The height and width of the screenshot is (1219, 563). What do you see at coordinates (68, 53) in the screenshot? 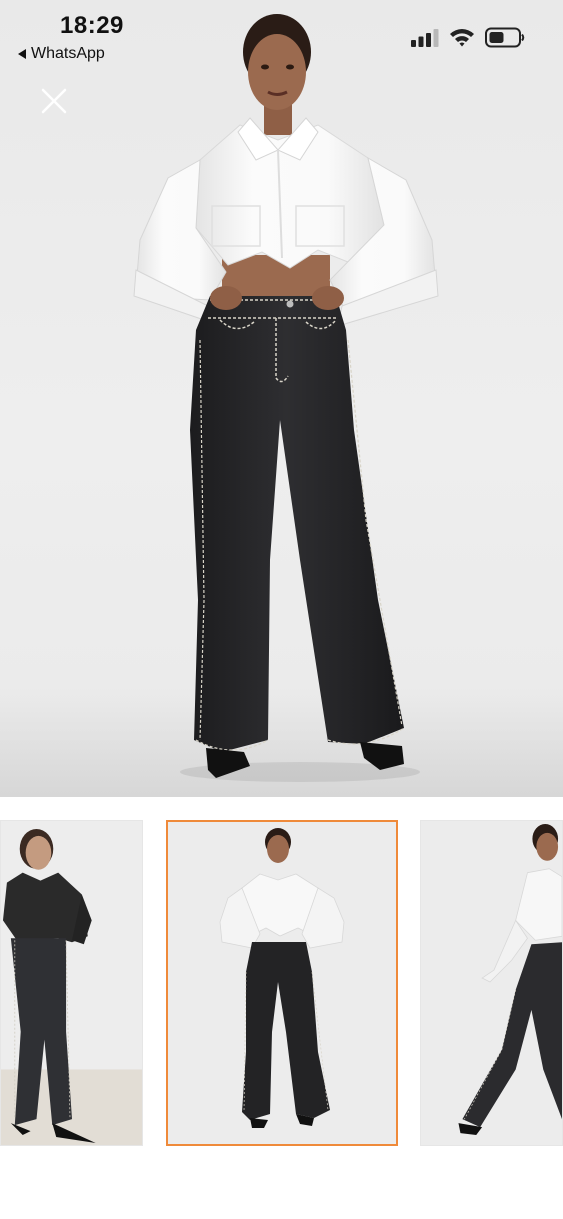
I see `back-label: WhatsApp` at bounding box center [68, 53].